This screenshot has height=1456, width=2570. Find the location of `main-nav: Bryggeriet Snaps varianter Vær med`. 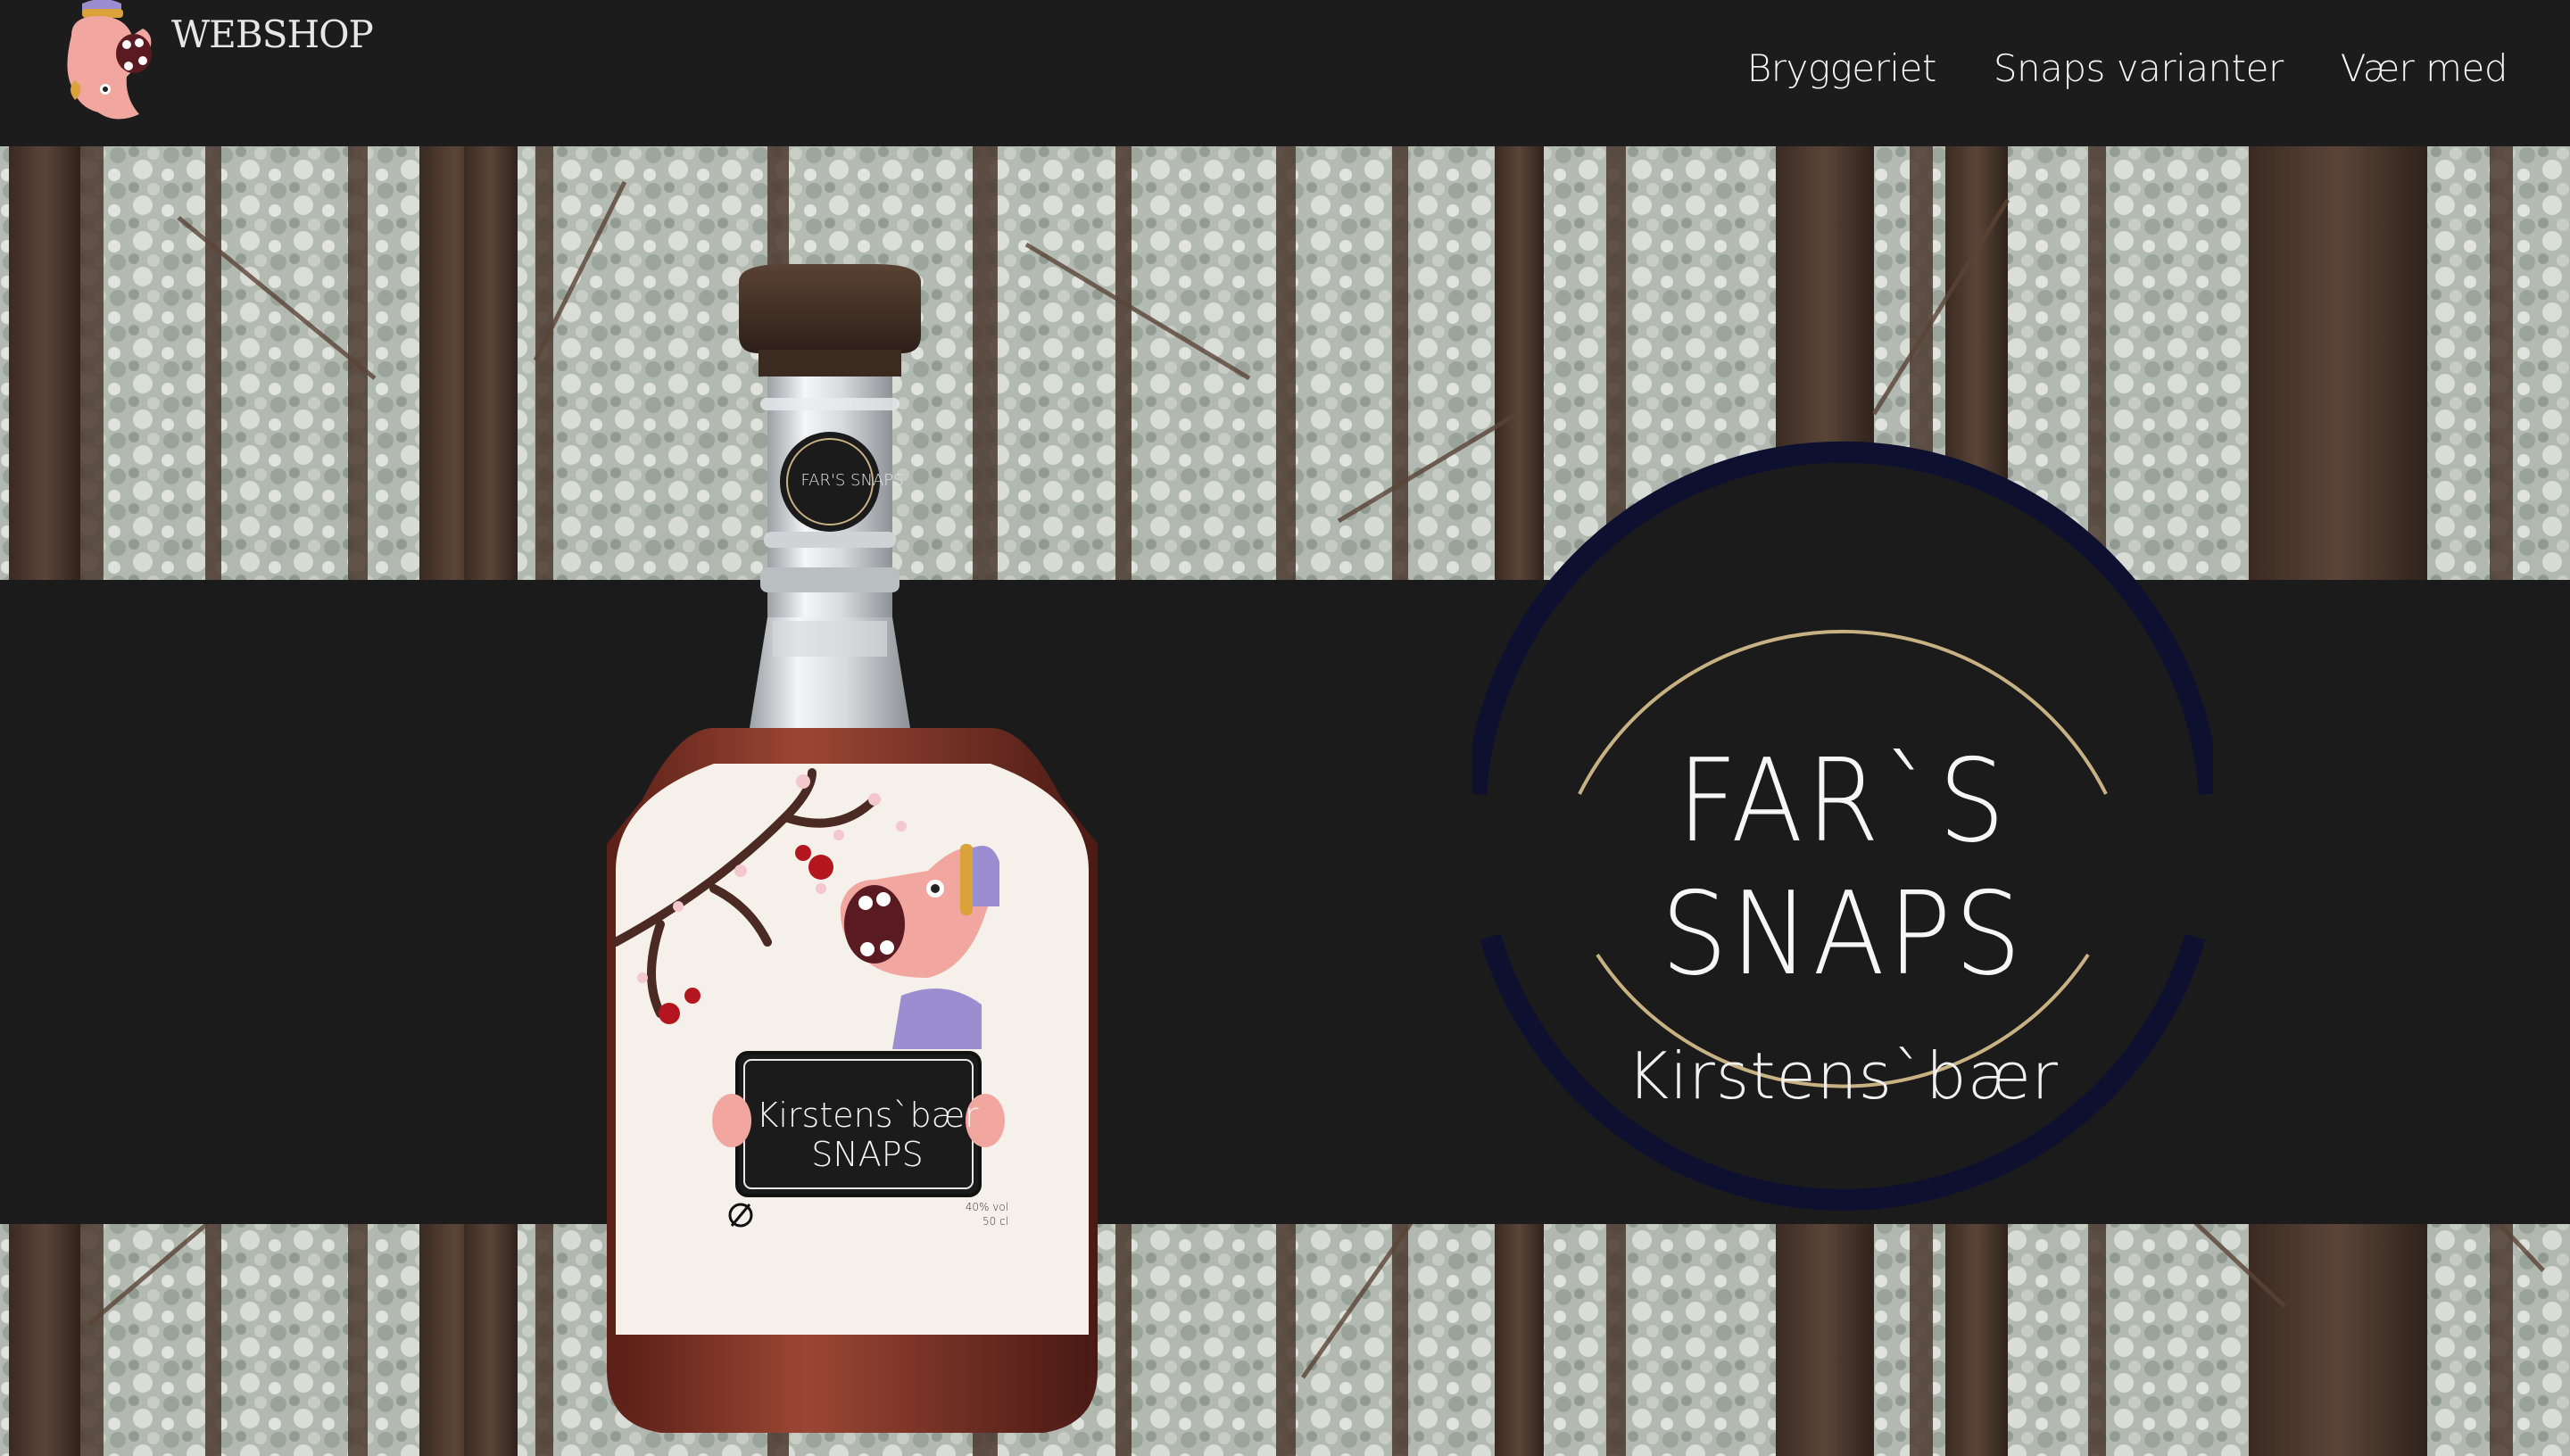

main-nav: Bryggeriet Snaps varianter Vær med is located at coordinates (2127, 68).